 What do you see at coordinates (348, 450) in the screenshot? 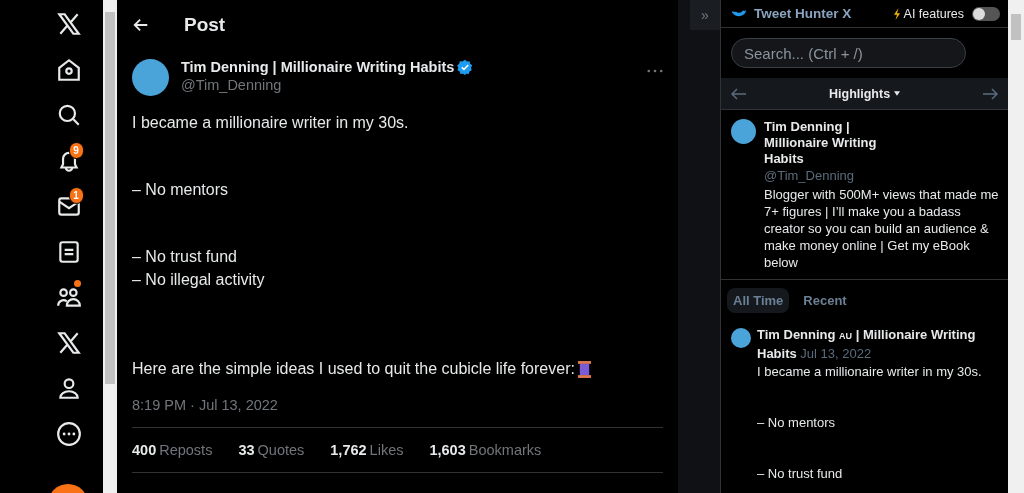
I see `stat-count: 1,762` at bounding box center [348, 450].